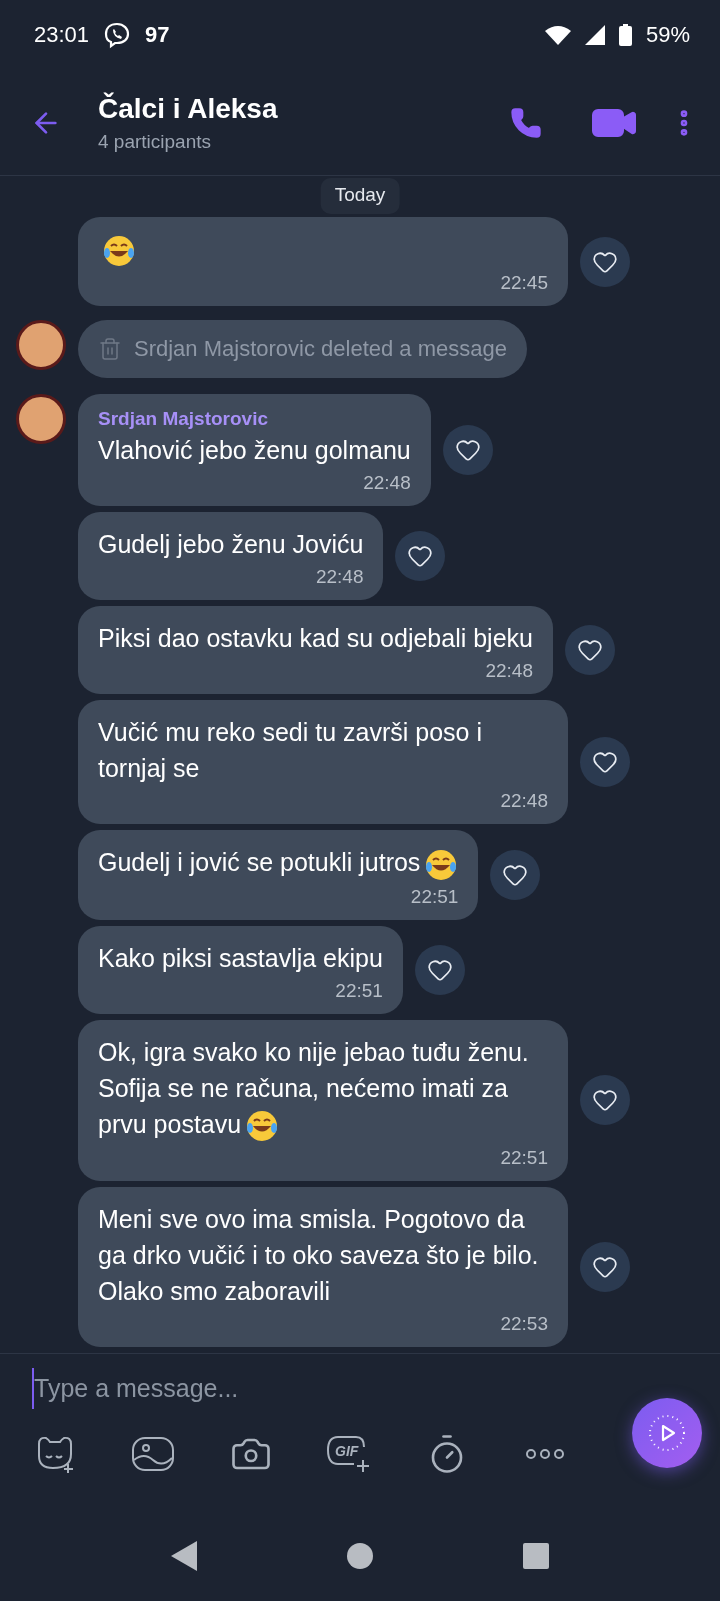 The height and width of the screenshot is (1601, 720). What do you see at coordinates (290, 751) in the screenshot?
I see `message-text: Vučić mu reko sedi tu završi poso i tornjaj se` at bounding box center [290, 751].